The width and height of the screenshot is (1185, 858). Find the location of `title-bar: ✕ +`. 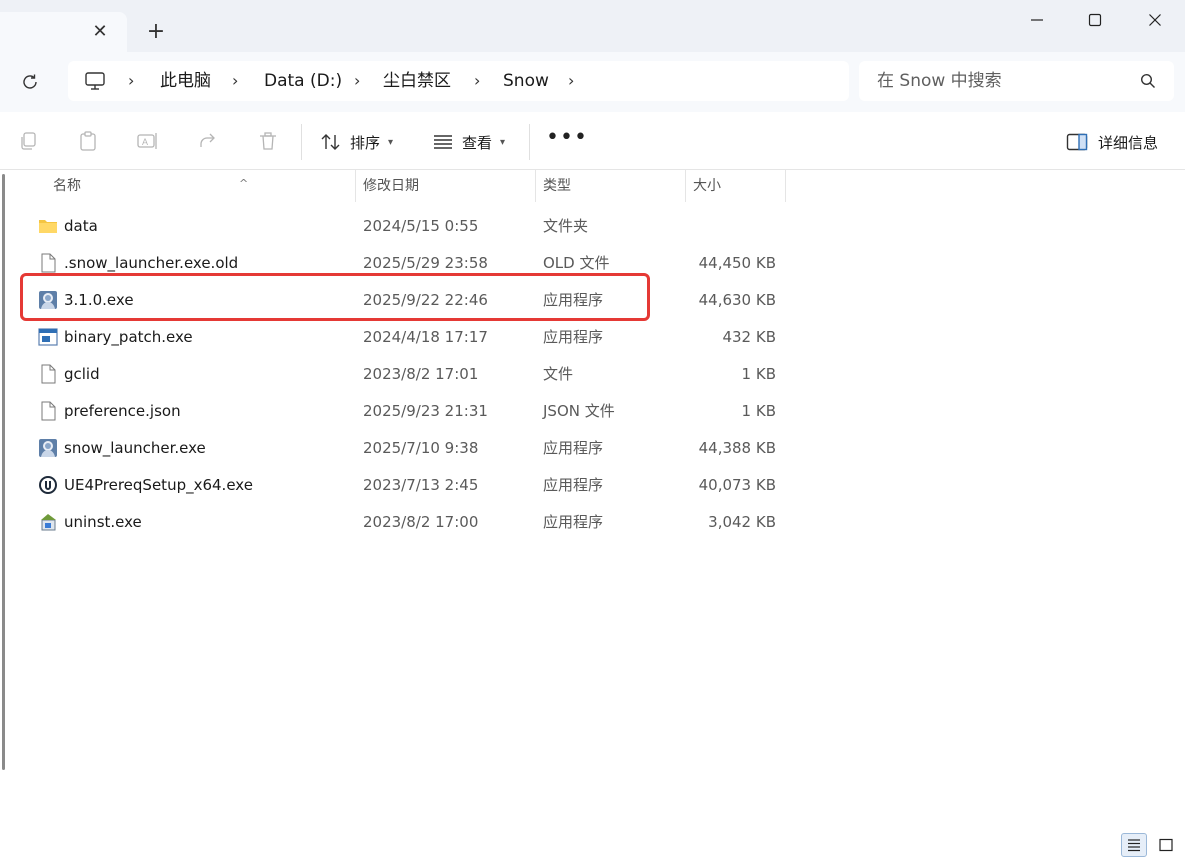

title-bar: ✕ + is located at coordinates (592, 26).